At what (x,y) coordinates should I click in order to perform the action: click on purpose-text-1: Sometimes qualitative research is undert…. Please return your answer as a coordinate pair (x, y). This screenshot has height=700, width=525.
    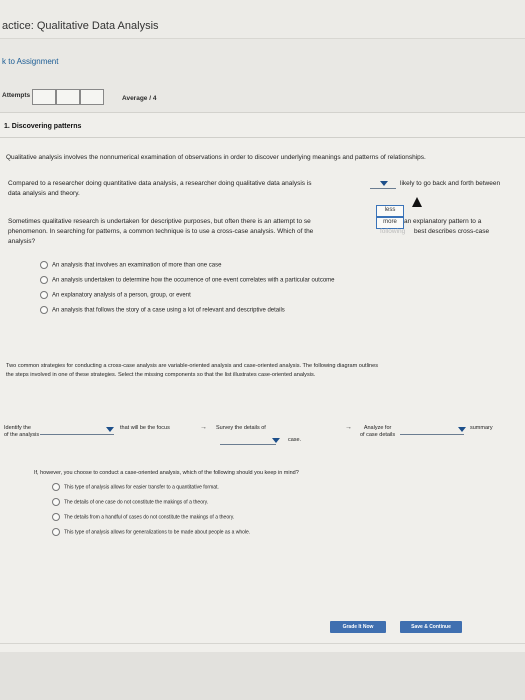
    Looking at the image, I should click on (159, 221).